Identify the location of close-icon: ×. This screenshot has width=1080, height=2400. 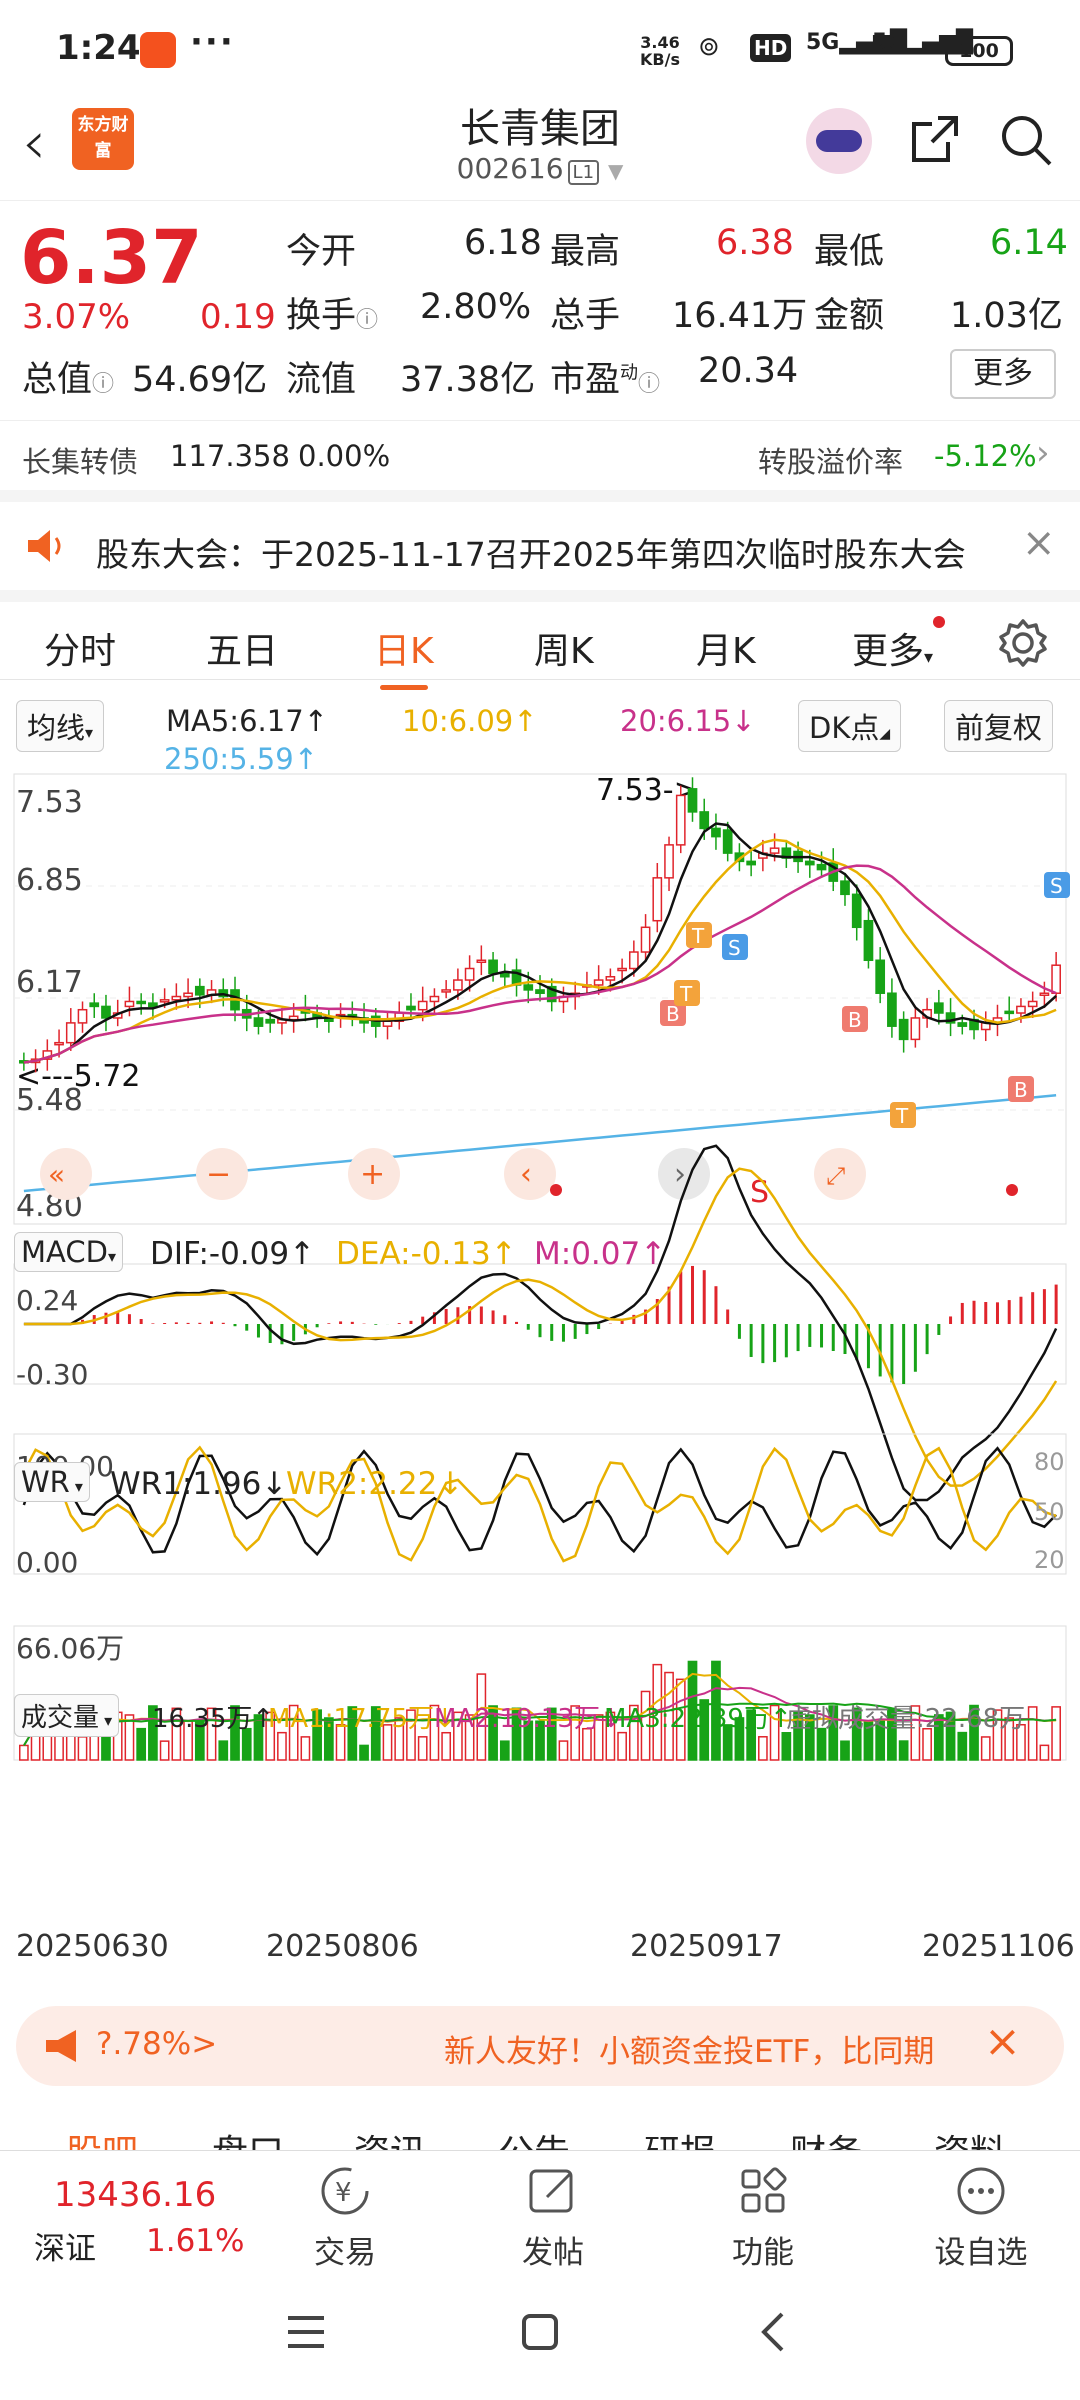
(1039, 543).